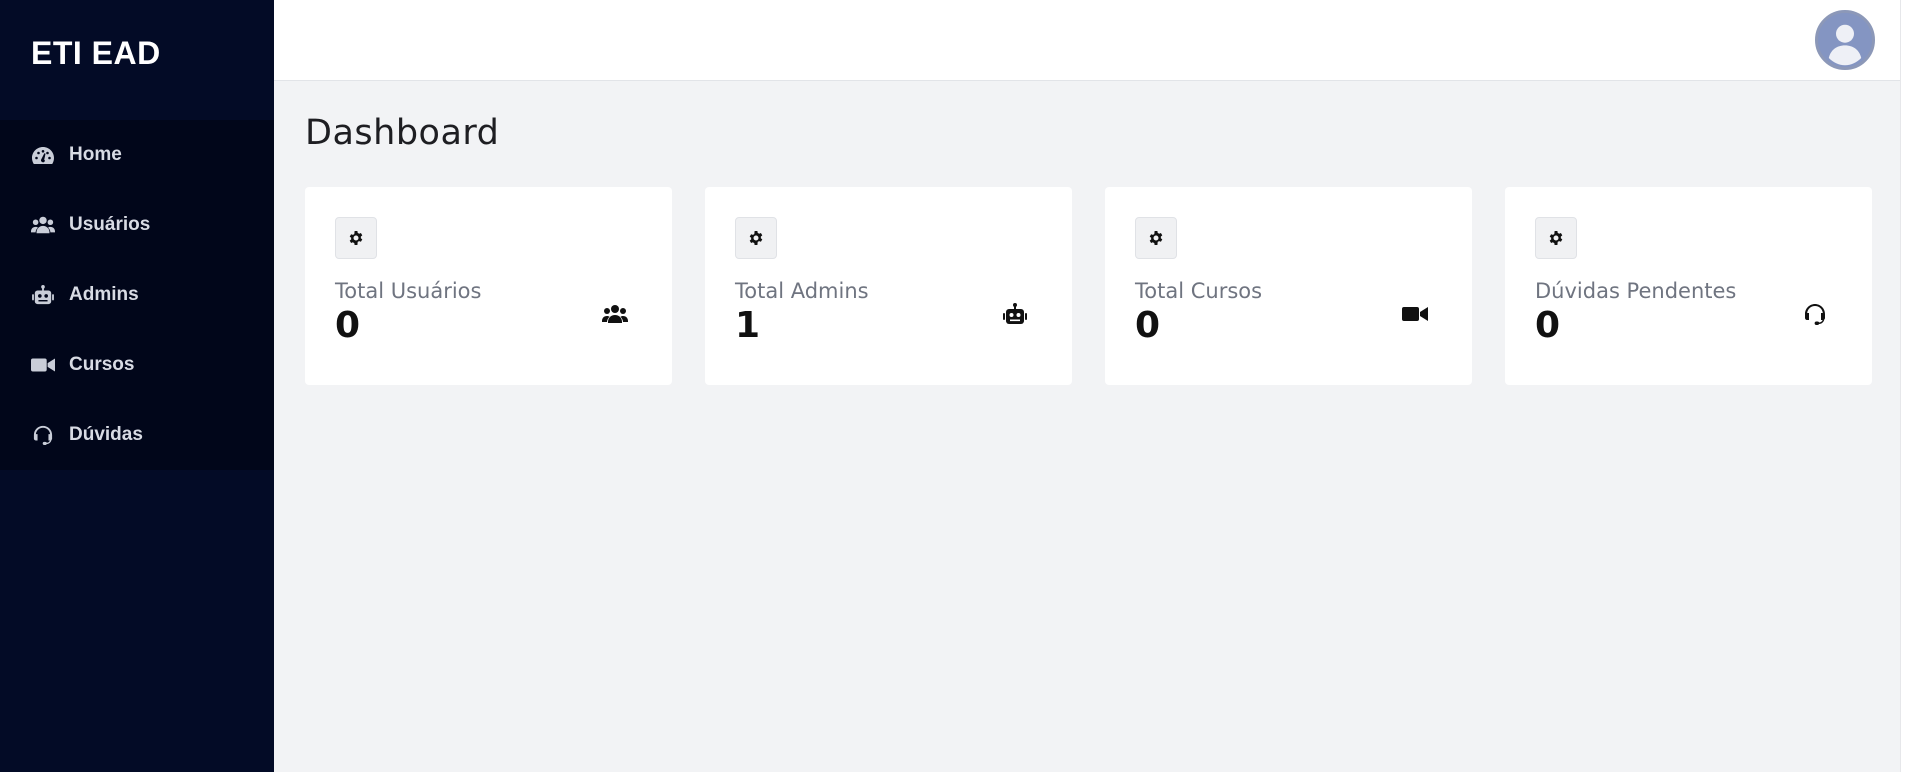  I want to click on user-icon, so click(1845, 40).